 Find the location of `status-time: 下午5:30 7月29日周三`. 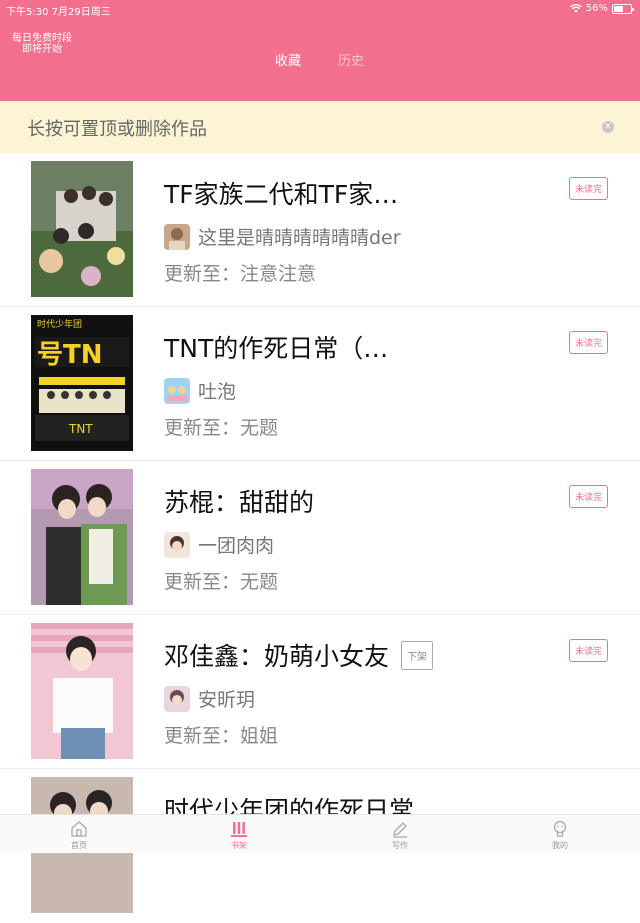

status-time: 下午5:30 7月29日周三 is located at coordinates (58, 12).